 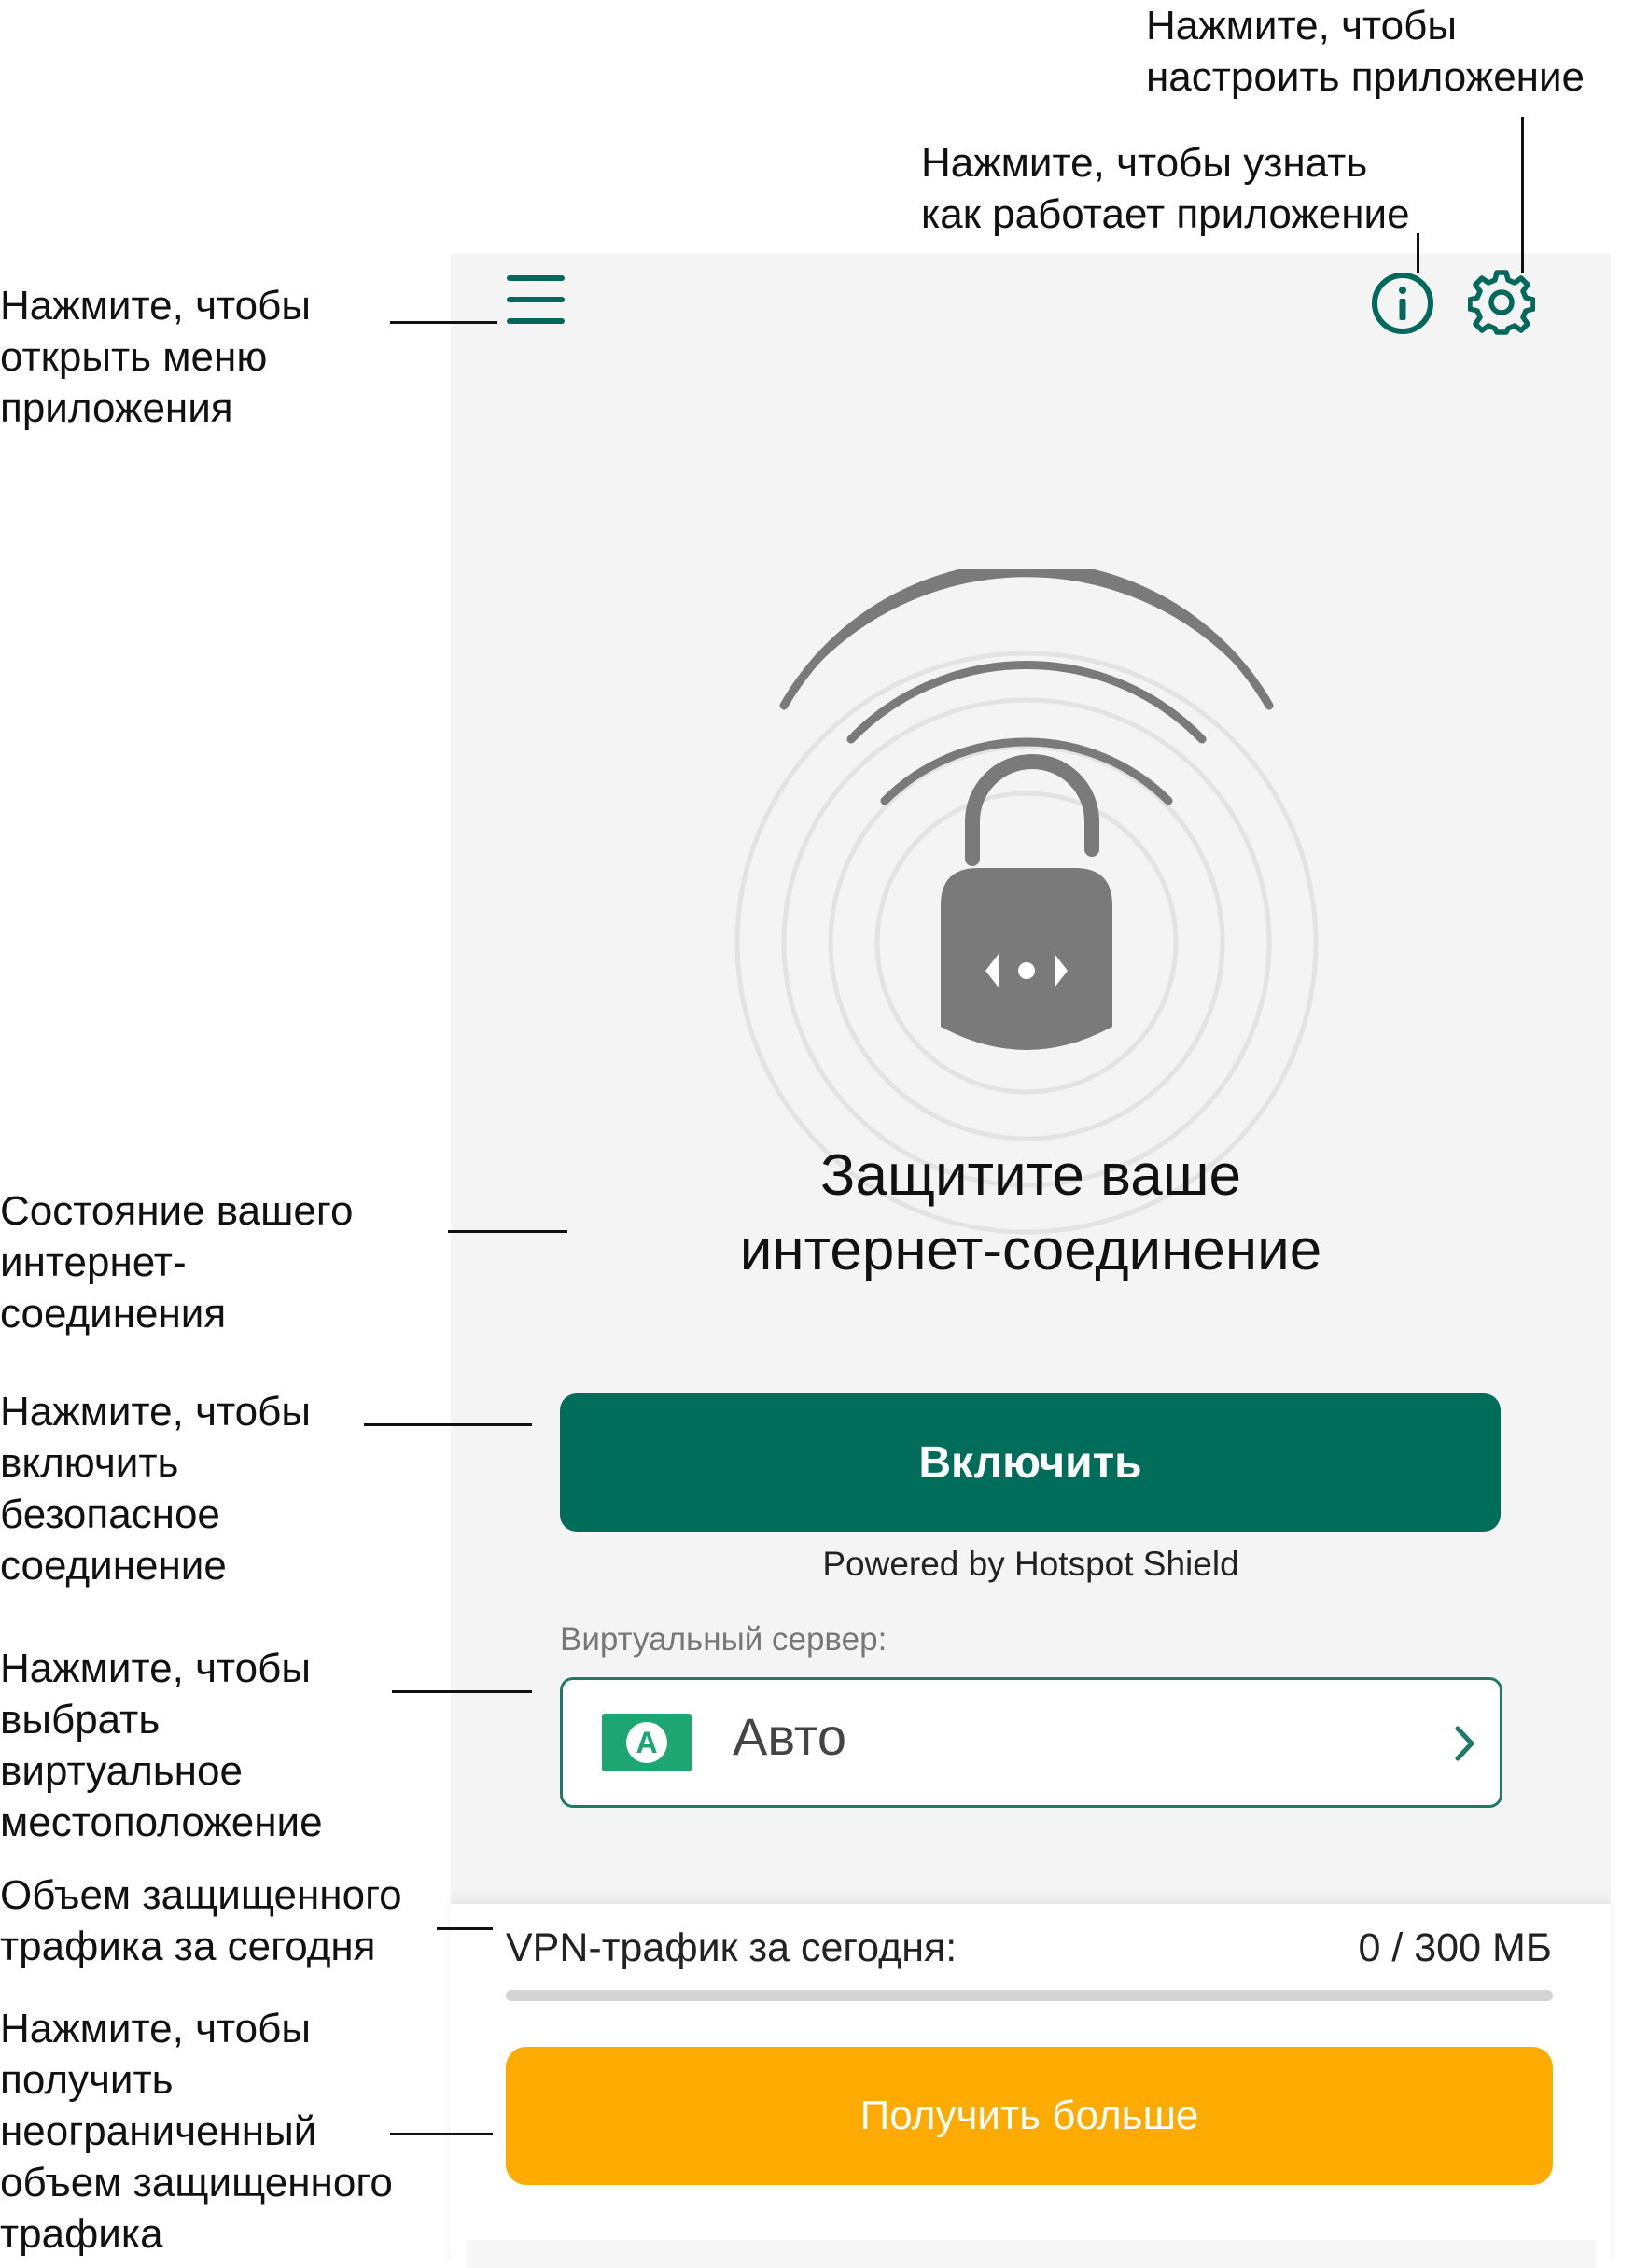 I want to click on traffic-label: VPN-трафик за сегодня:, so click(x=732, y=1947).